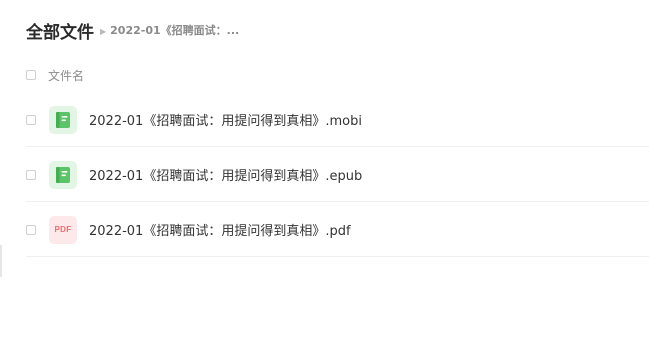 Image resolution: width=649 pixels, height=346 pixels. What do you see at coordinates (225, 174) in the screenshot?
I see `file-name: 2022-01《招聘面试：用提问得到真相》.epub` at bounding box center [225, 174].